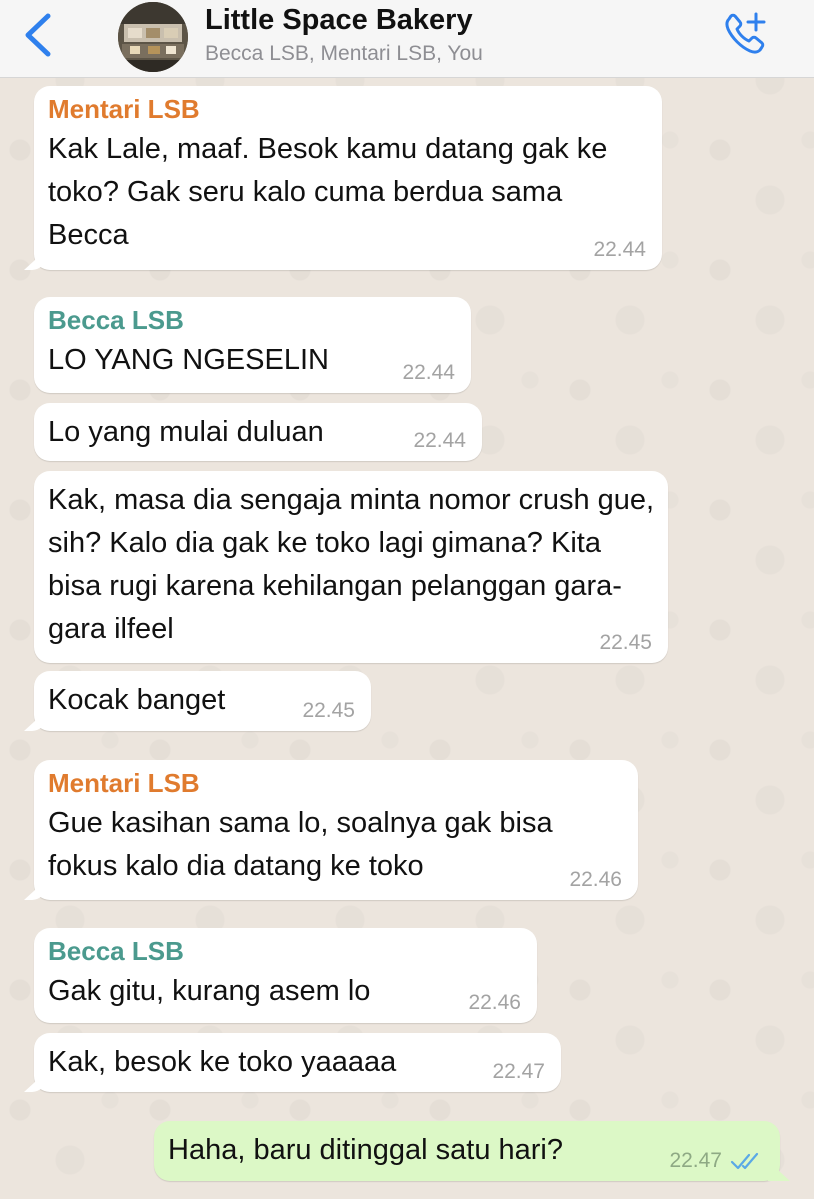 This screenshot has width=814, height=1199. I want to click on chevron-left-icon, so click(38, 35).